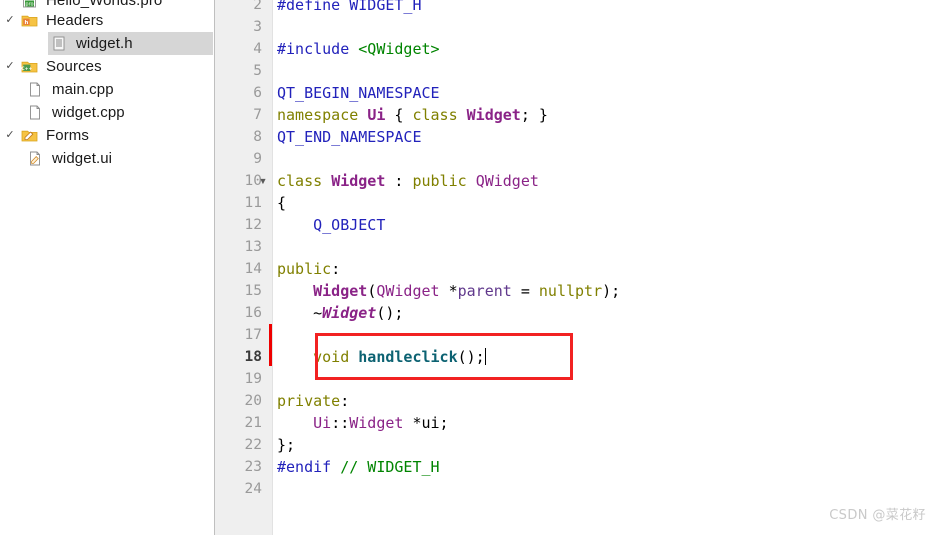  I want to click on tree-item-label: widget.h, so click(104, 43).